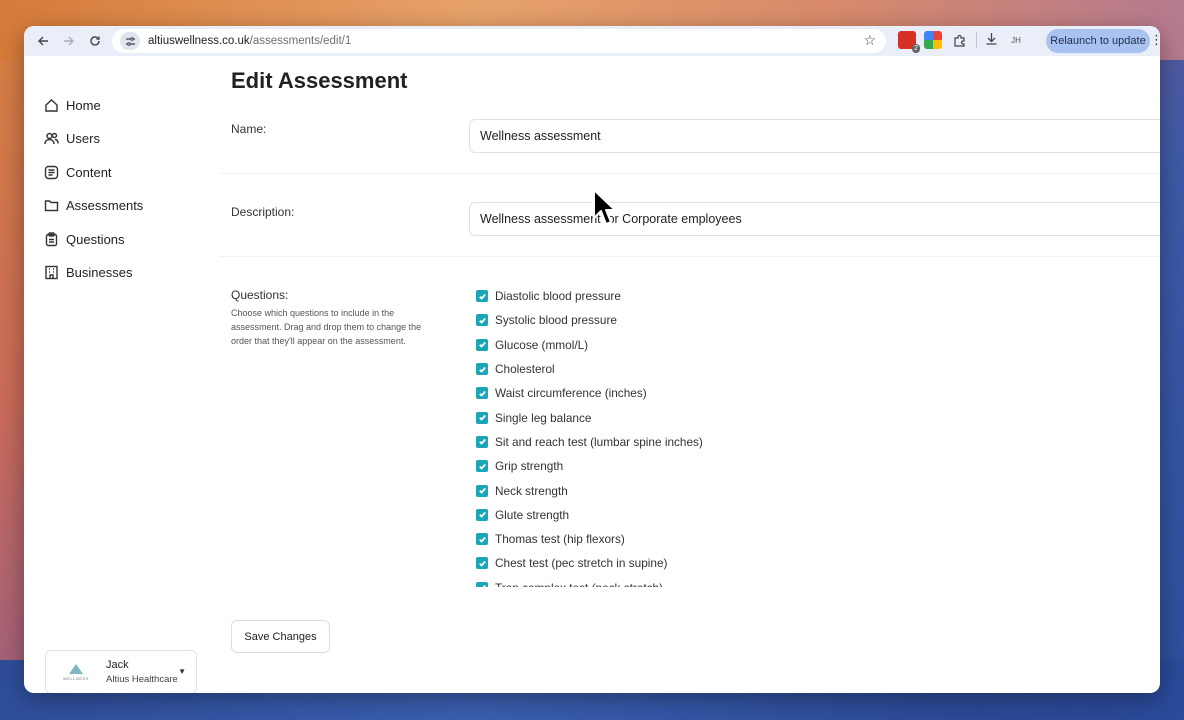 This screenshot has width=1184, height=720. Describe the element at coordinates (560, 539) in the screenshot. I see `question-label: Thomas test (hip flexors)` at that location.